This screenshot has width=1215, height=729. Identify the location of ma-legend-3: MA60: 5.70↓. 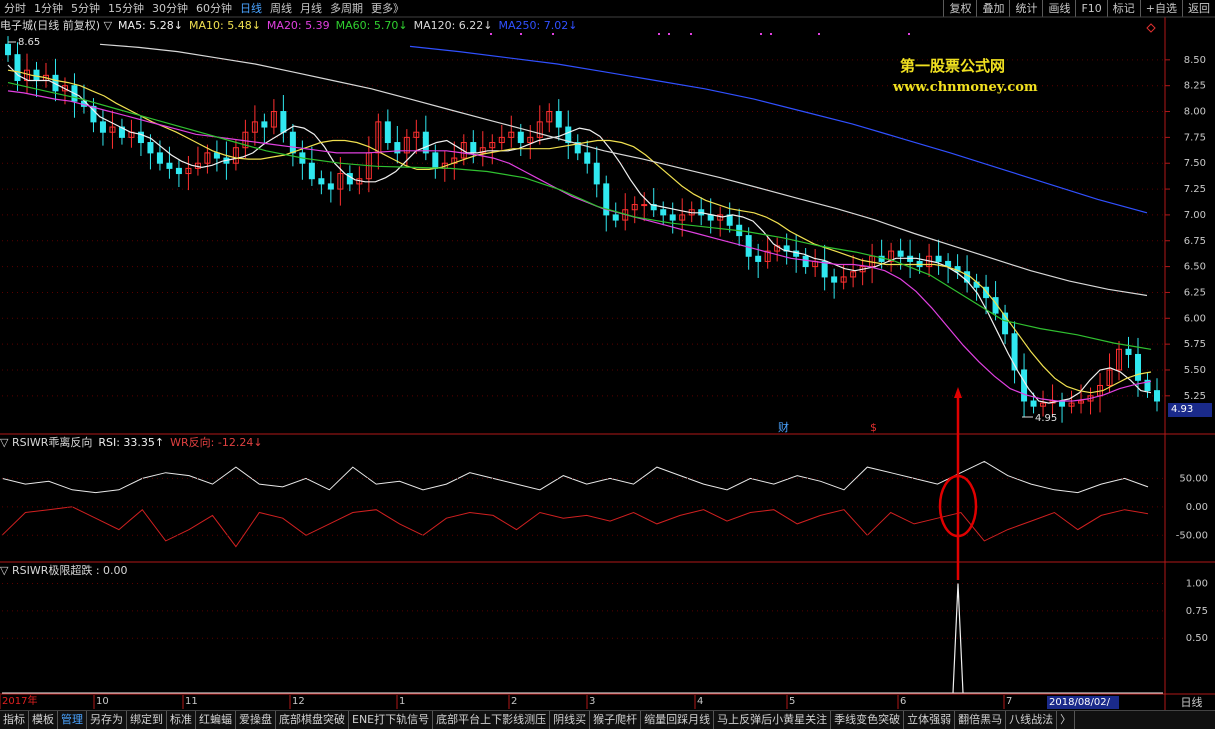
(371, 25).